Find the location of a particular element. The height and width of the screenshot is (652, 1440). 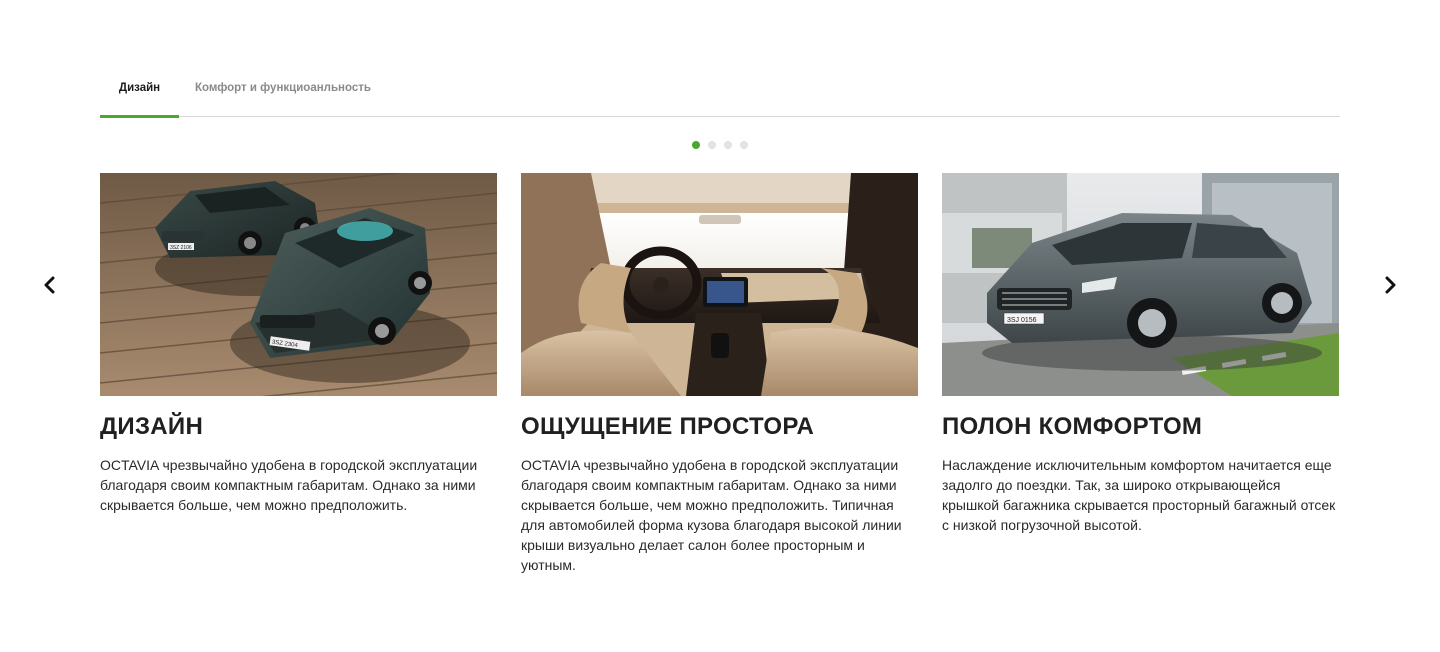

tab-bar: Дизайн Комфорт и функциоанльность is located at coordinates (720, 89).